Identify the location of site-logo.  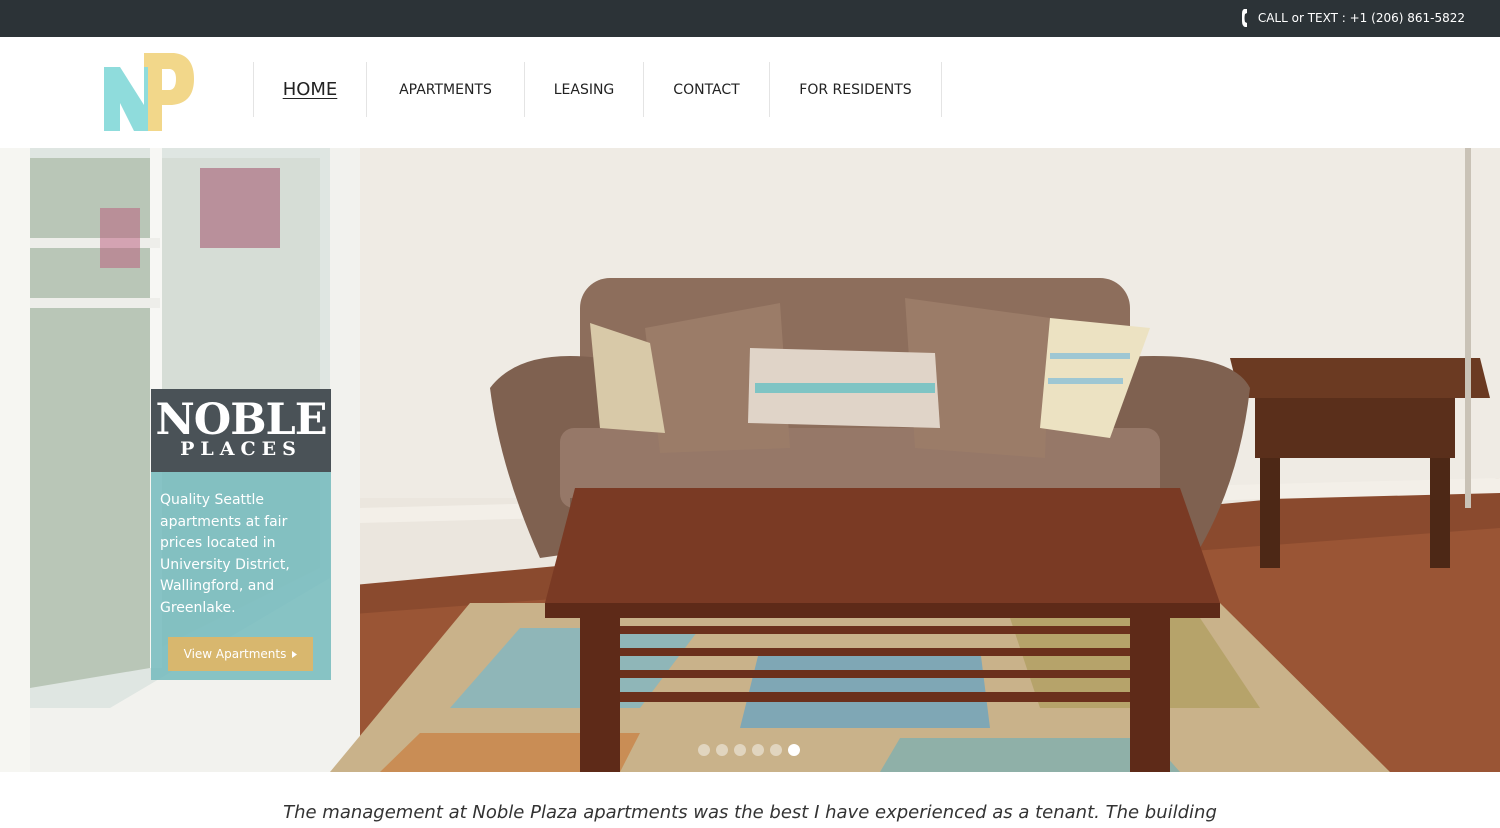
(149, 92).